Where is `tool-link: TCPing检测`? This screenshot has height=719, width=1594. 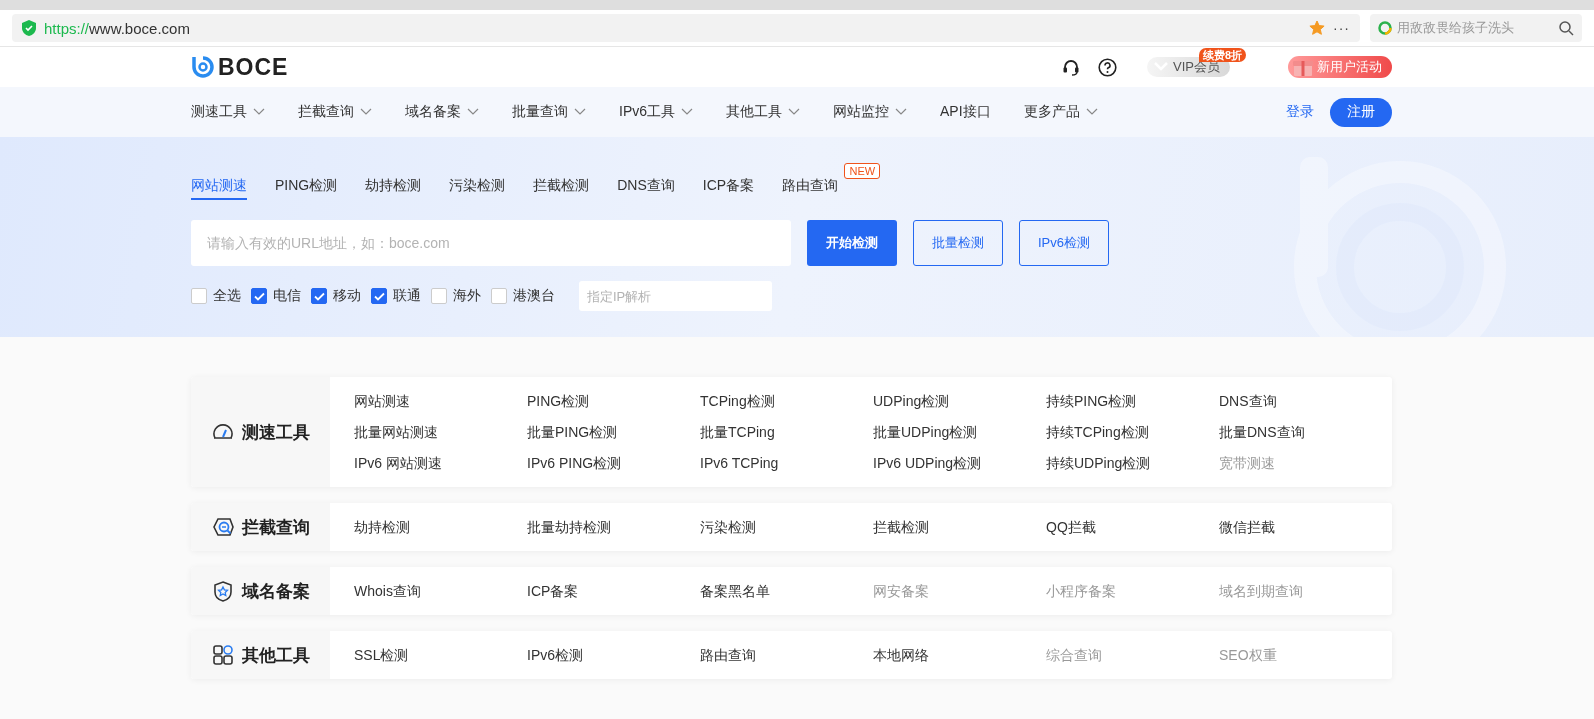 tool-link: TCPing检测 is located at coordinates (786, 401).